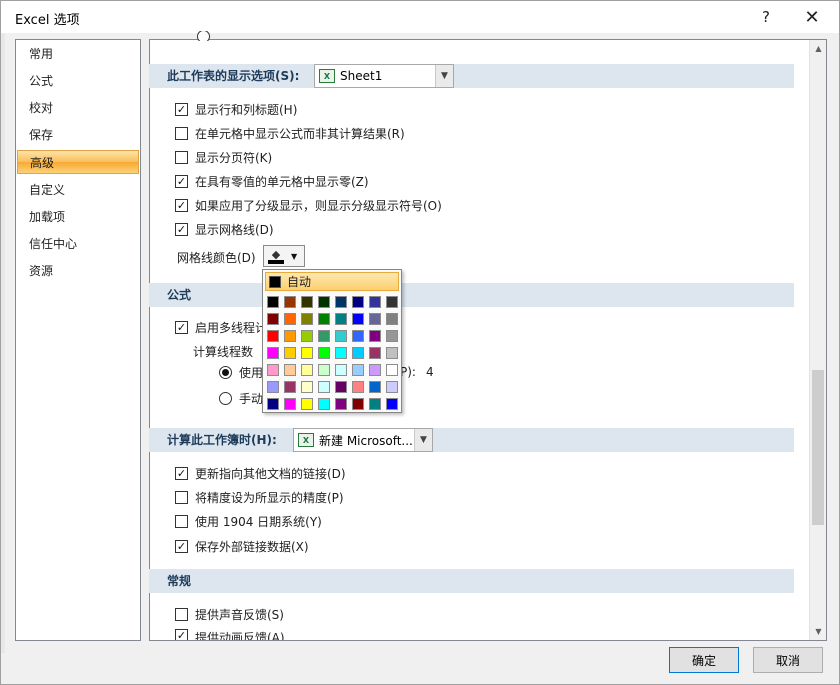 The height and width of the screenshot is (685, 840). Describe the element at coordinates (221, 327) in the screenshot. I see `option-multithread: ✓ 启用多线程计` at that location.